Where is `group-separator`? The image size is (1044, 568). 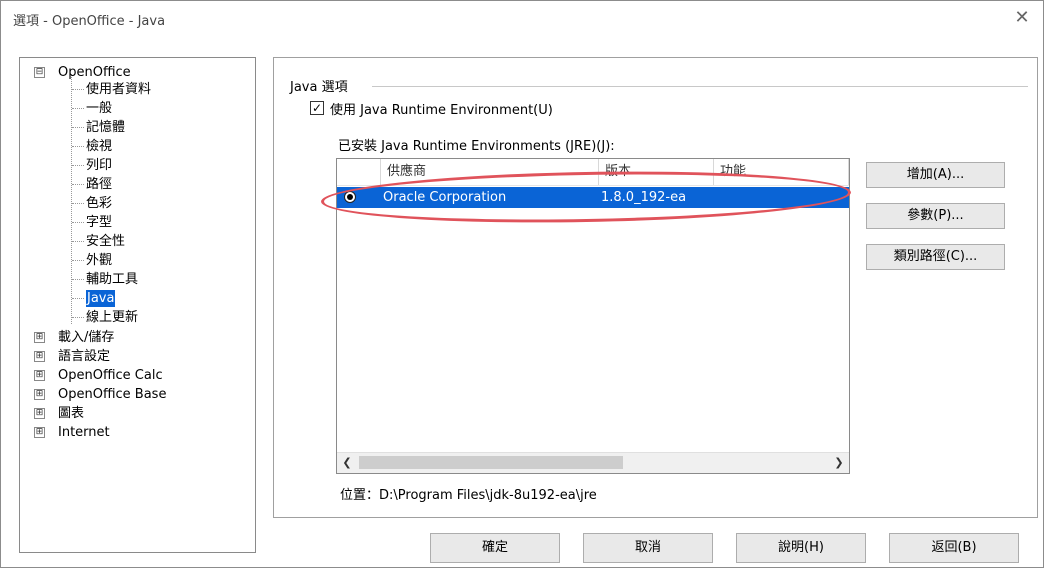 group-separator is located at coordinates (700, 86).